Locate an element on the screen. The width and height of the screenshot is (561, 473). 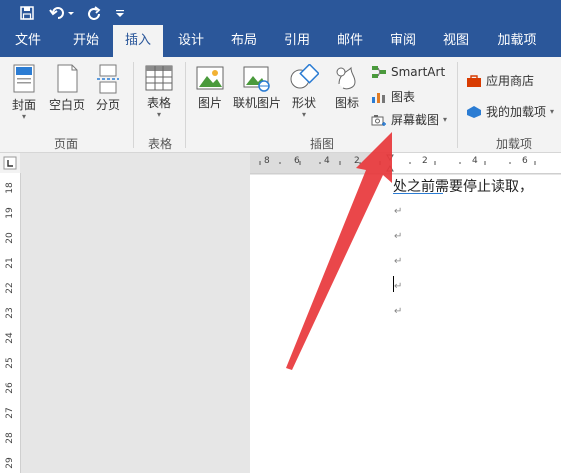
blank-page-icon is located at coordinates (67, 78).